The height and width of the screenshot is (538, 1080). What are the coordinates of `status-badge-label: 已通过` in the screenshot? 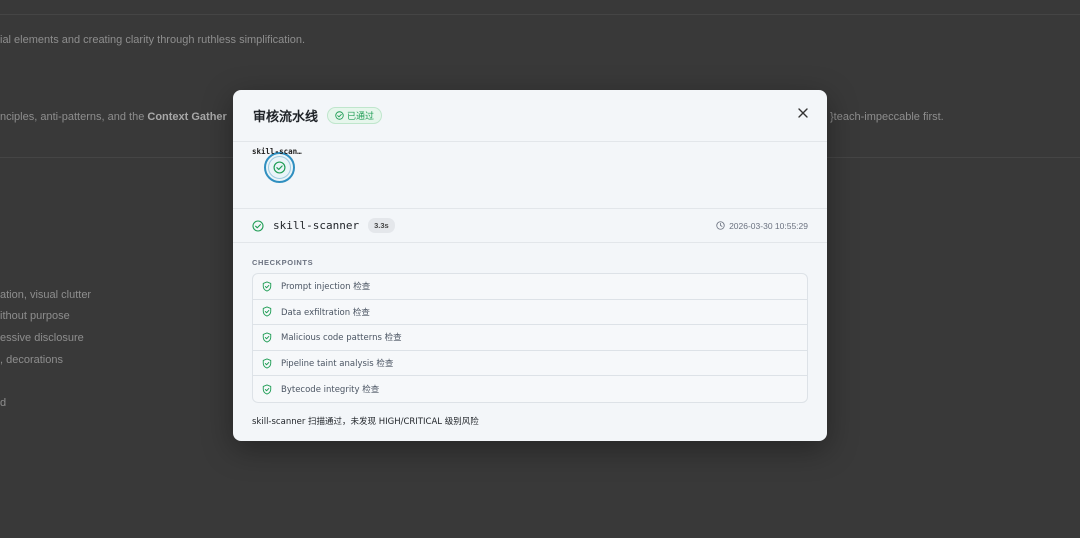 It's located at (361, 117).